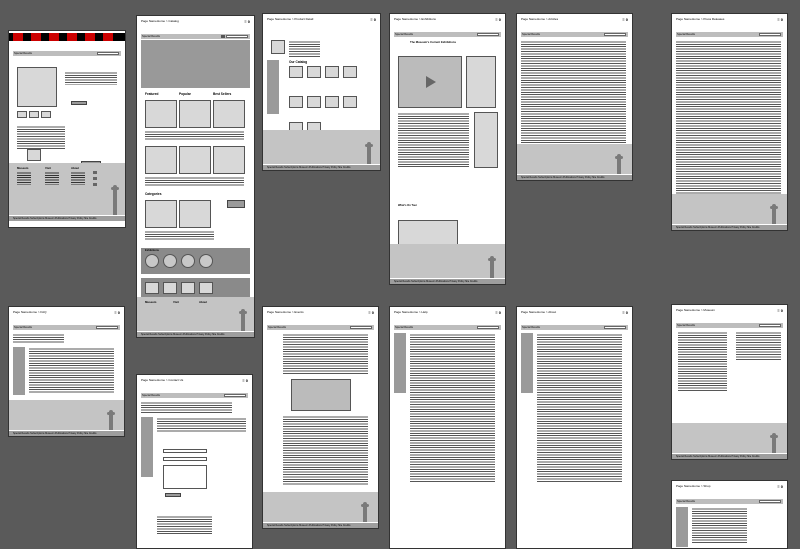 Image resolution: width=800 pixels, height=549 pixels. Describe the element at coordinates (170, 380) in the screenshot. I see `breadcrumb: Home > Contact Us` at that location.